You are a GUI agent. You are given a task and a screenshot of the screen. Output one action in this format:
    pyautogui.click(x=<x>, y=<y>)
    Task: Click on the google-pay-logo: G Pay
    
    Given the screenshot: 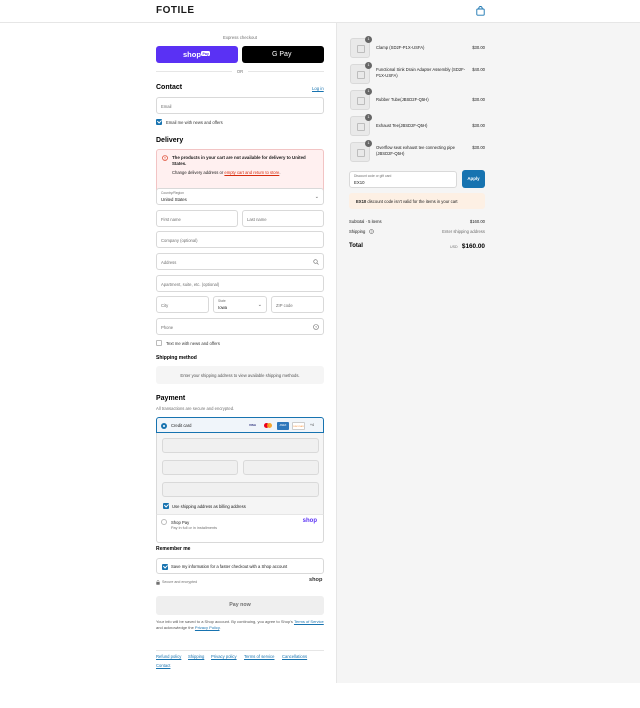 What is the action you would take?
    pyautogui.click(x=282, y=54)
    